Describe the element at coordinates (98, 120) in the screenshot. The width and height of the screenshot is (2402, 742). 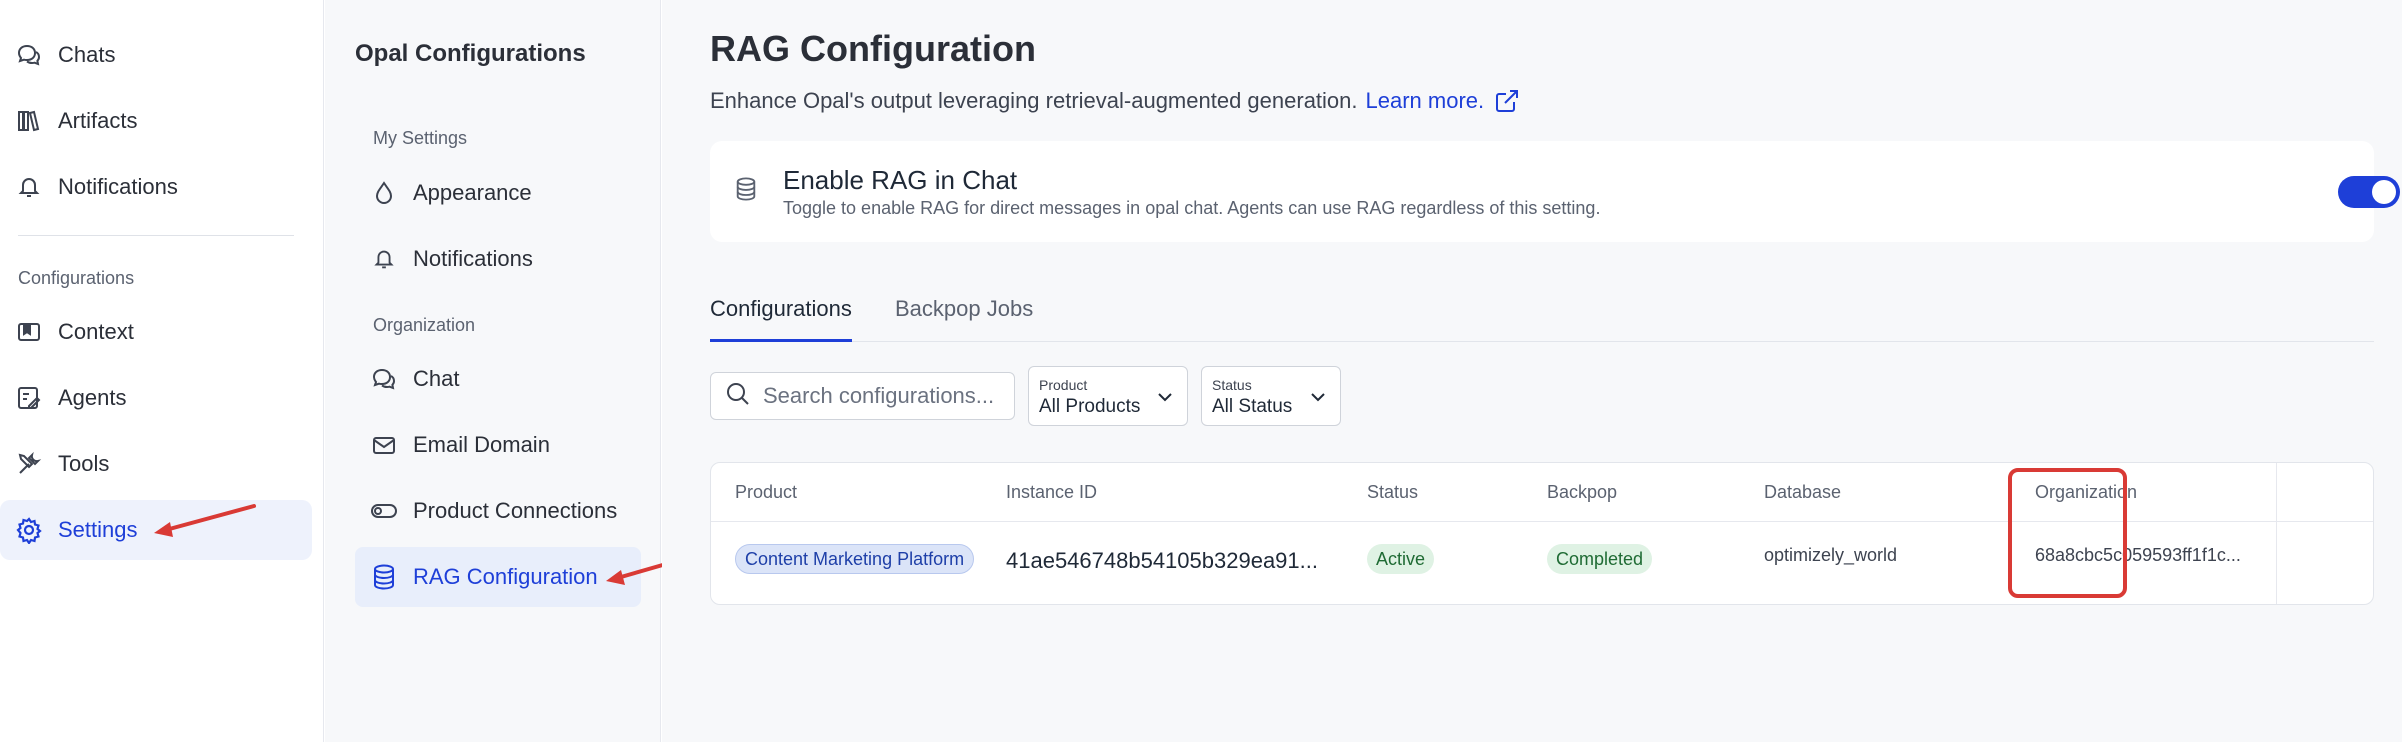
I see `nav-label: Artifacts` at that location.